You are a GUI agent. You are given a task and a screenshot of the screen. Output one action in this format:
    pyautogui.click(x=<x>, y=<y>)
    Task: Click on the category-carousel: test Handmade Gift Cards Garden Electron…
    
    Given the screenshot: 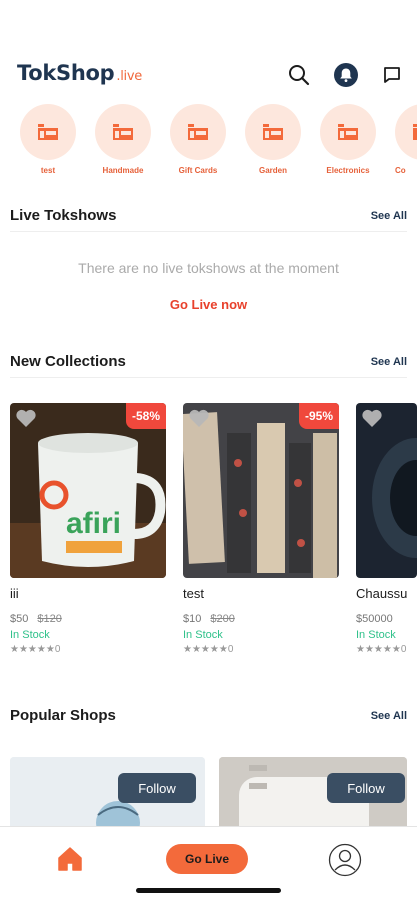 What is the action you would take?
    pyautogui.click(x=208, y=142)
    